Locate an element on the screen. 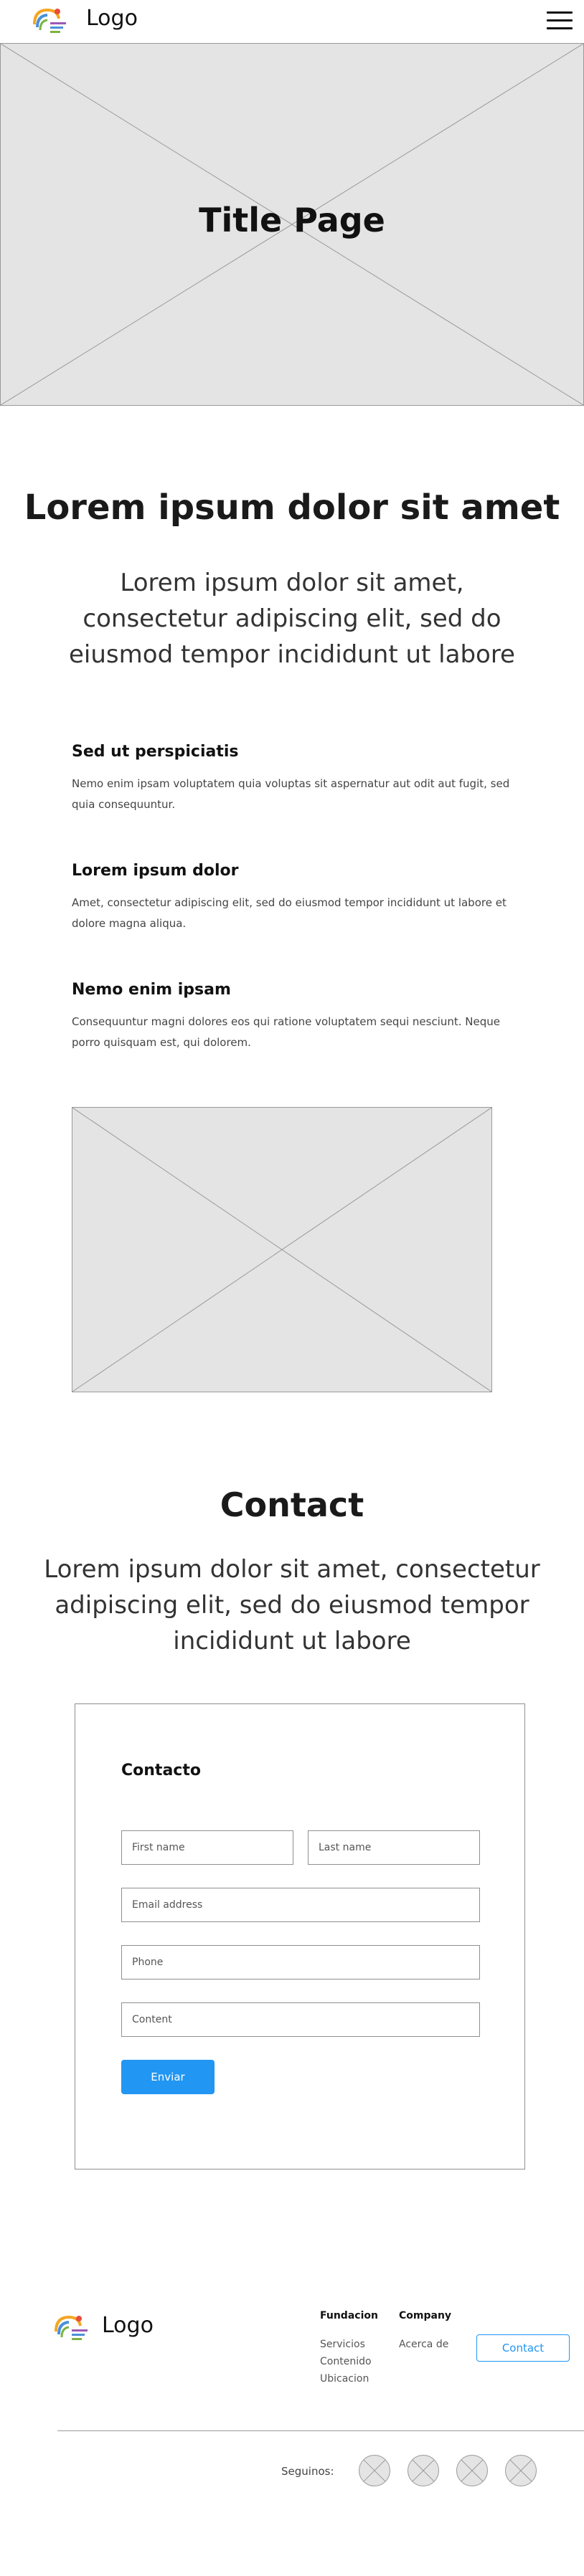 The height and width of the screenshot is (2576, 584). content-input is located at coordinates (300, 2020).